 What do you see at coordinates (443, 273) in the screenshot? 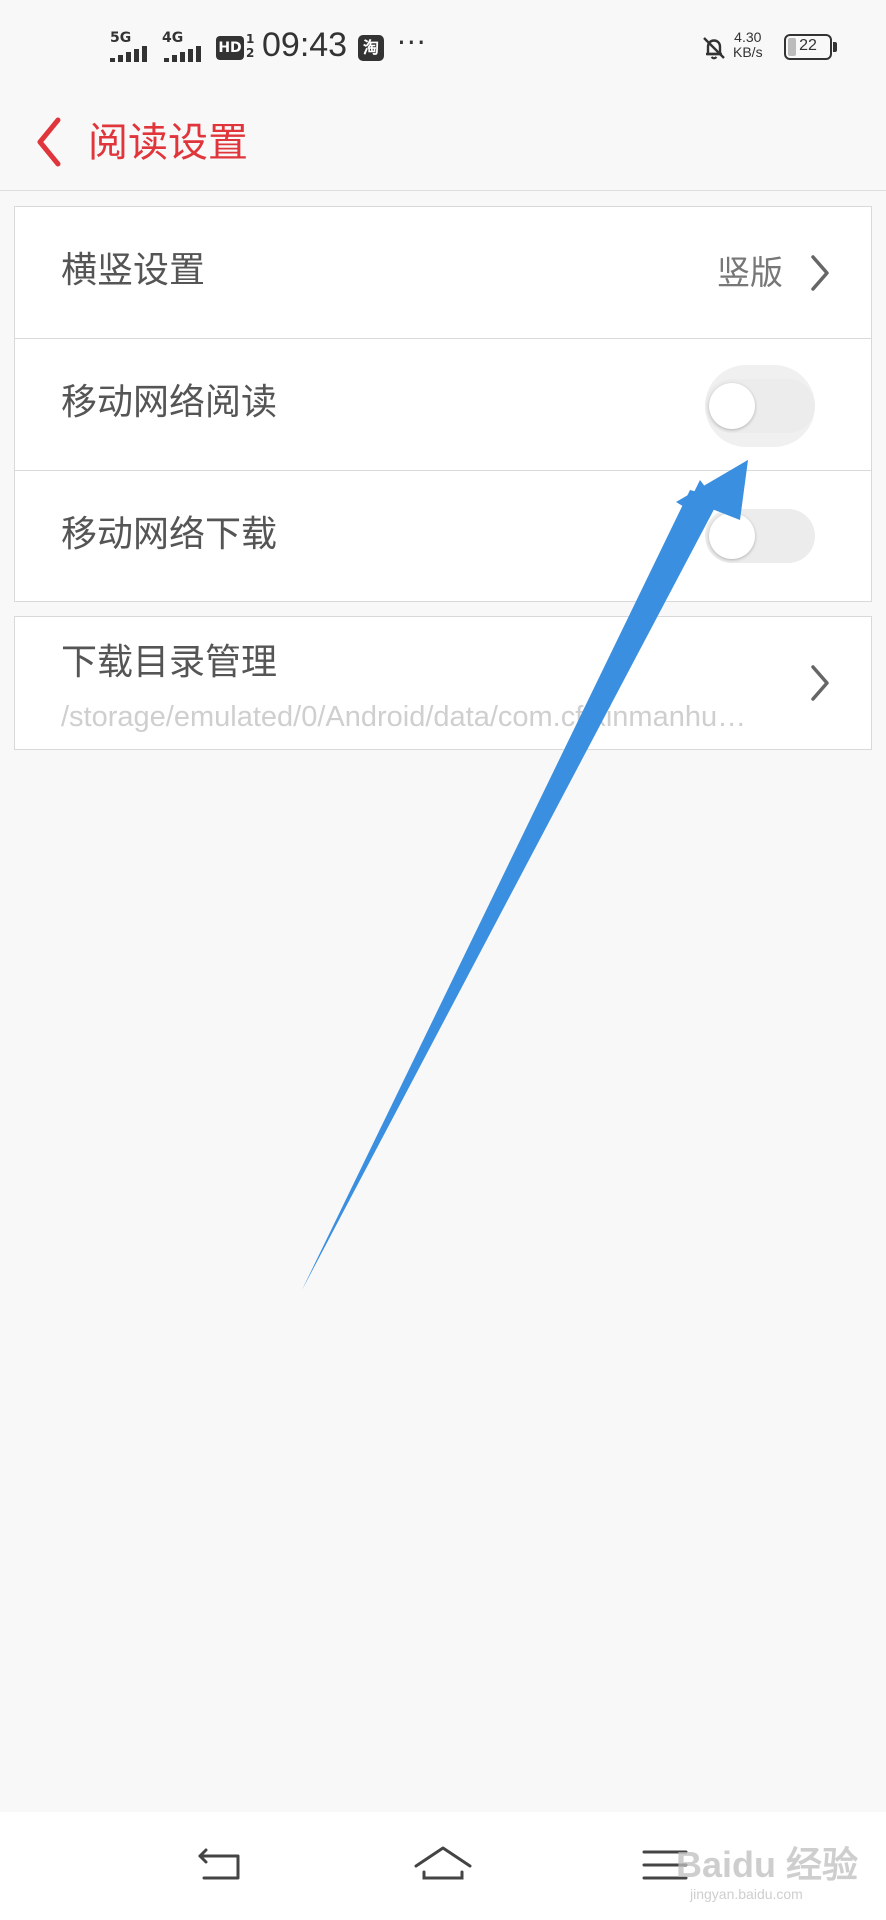
I see `setting-orientation: 横竖设置 竖版` at bounding box center [443, 273].